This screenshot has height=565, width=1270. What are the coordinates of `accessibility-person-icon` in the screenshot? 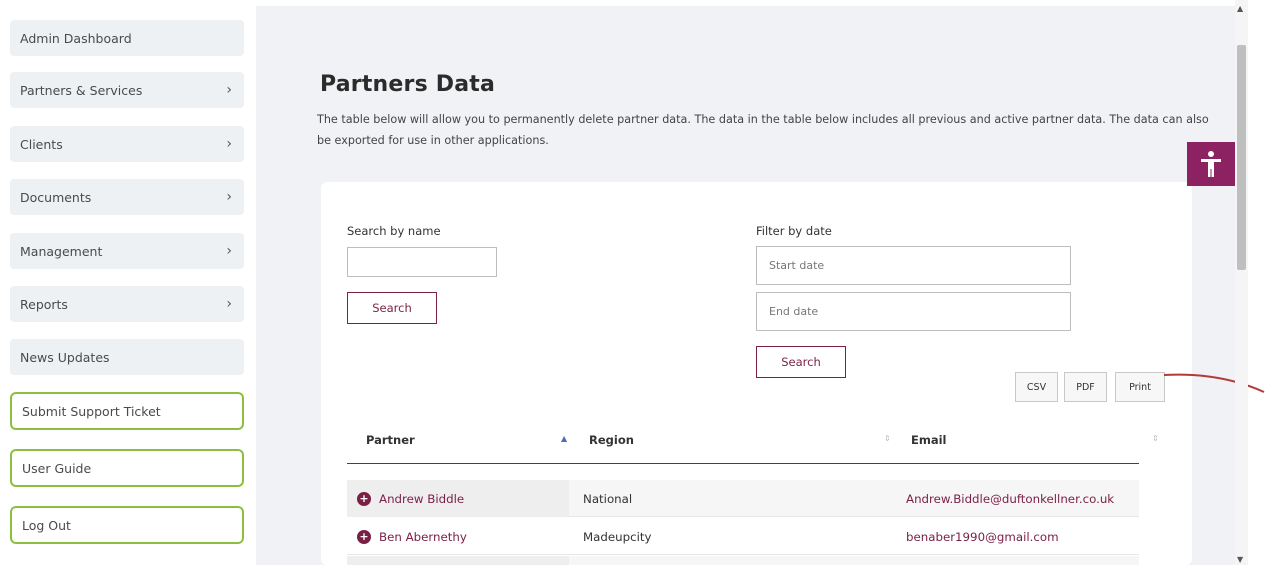 It's located at (1211, 164).